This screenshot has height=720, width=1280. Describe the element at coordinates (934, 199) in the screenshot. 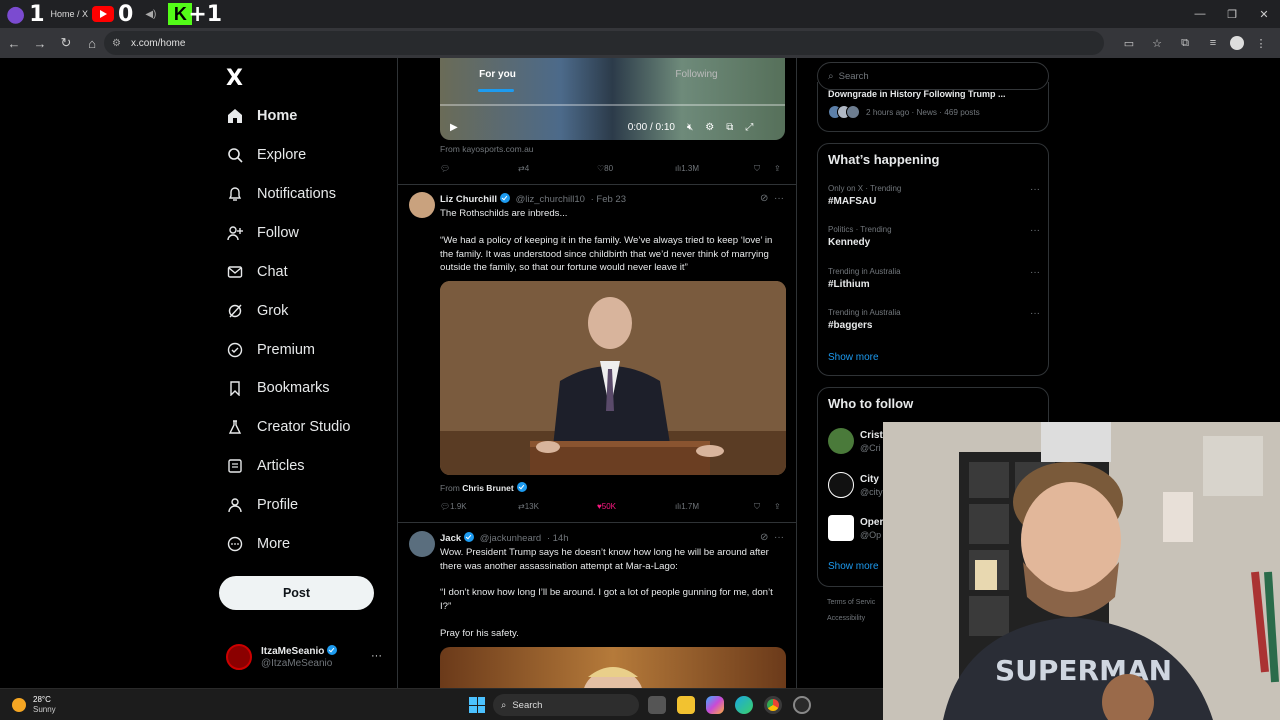

I see `trend-item: Only on X · Trending #MAFSAU ···` at that location.